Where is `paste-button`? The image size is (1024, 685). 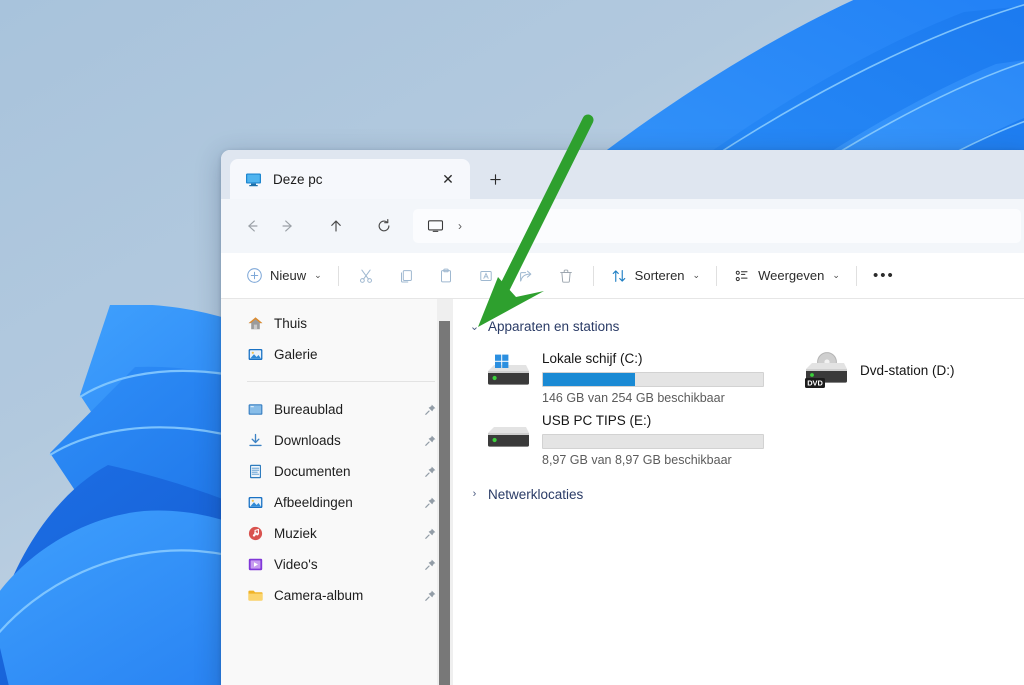 paste-button is located at coordinates (446, 276).